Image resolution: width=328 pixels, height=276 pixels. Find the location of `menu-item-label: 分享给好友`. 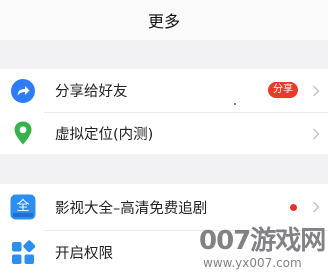

menu-item-label: 分享给好友 is located at coordinates (91, 92).